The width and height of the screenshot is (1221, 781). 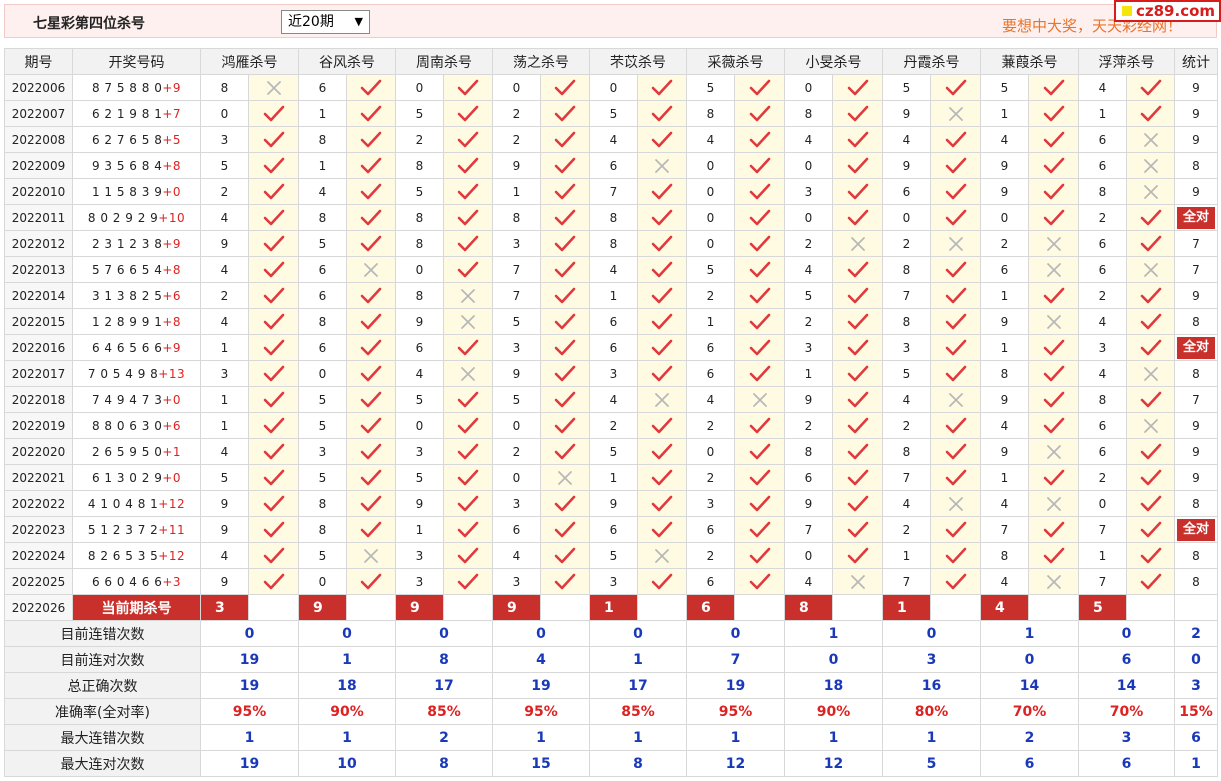 I want to click on draw-cell: 7 4 9 4 7 3+0, so click(x=136, y=399).